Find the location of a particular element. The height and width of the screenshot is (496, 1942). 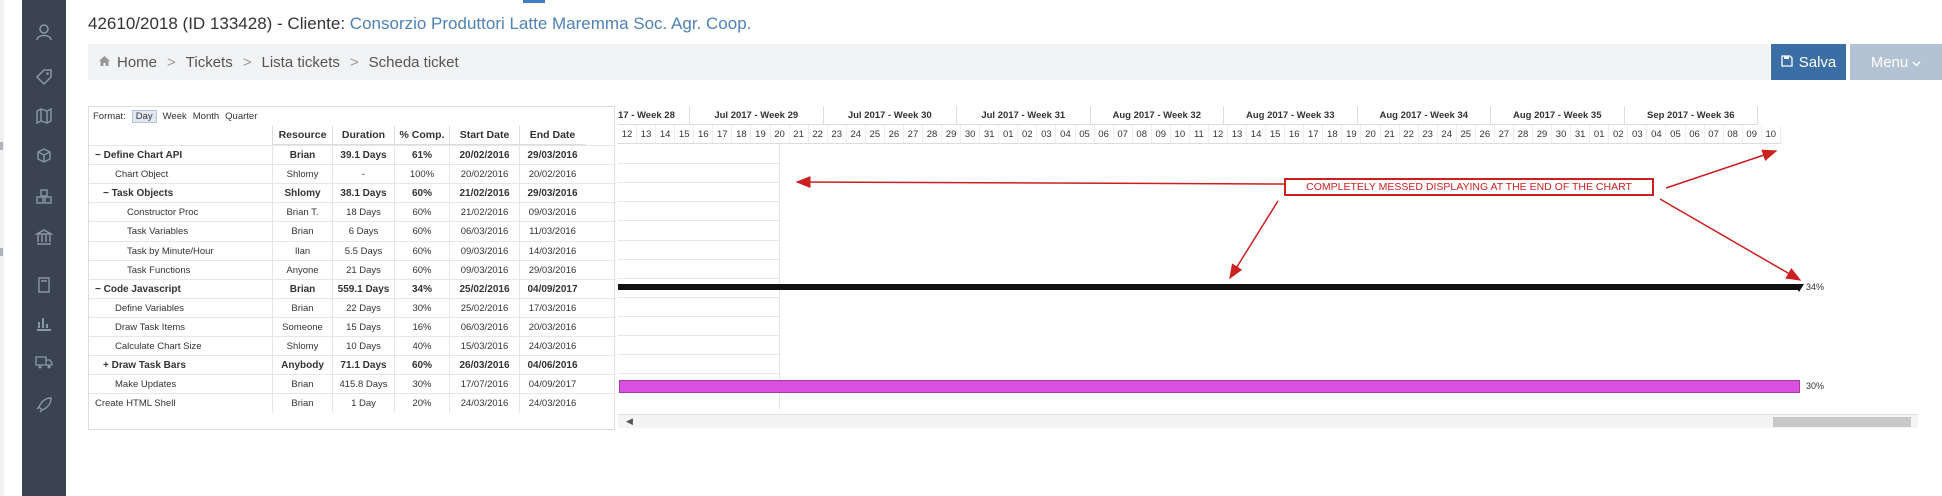

cell-name: + Draw Task Bars is located at coordinates (180, 365).